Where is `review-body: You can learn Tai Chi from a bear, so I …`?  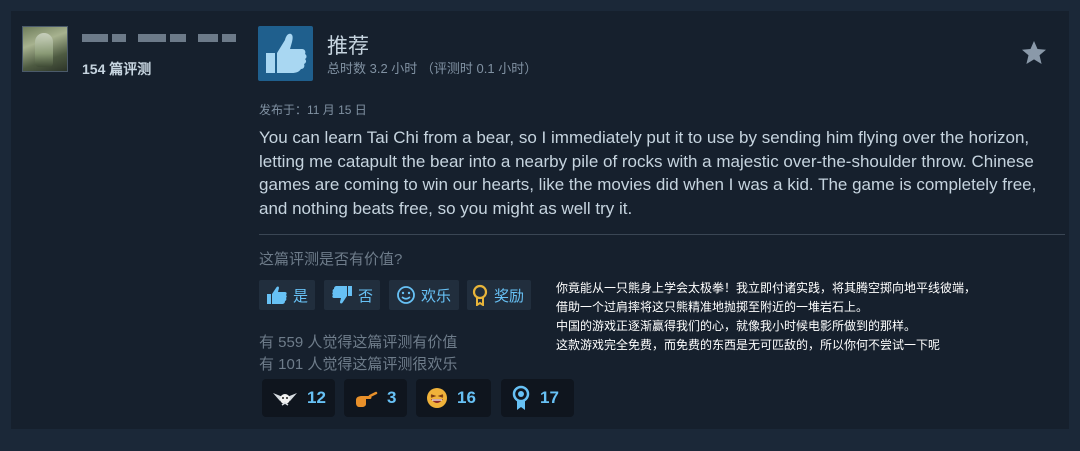
review-body: You can learn Tai Chi from a bear, so I … is located at coordinates (648, 173).